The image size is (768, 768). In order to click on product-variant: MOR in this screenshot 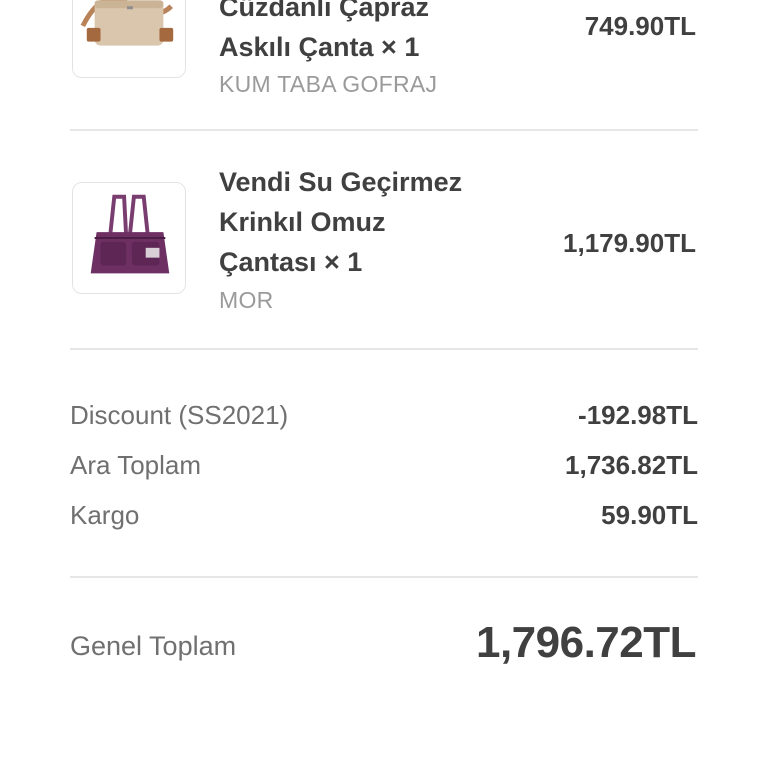, I will do `click(246, 300)`.